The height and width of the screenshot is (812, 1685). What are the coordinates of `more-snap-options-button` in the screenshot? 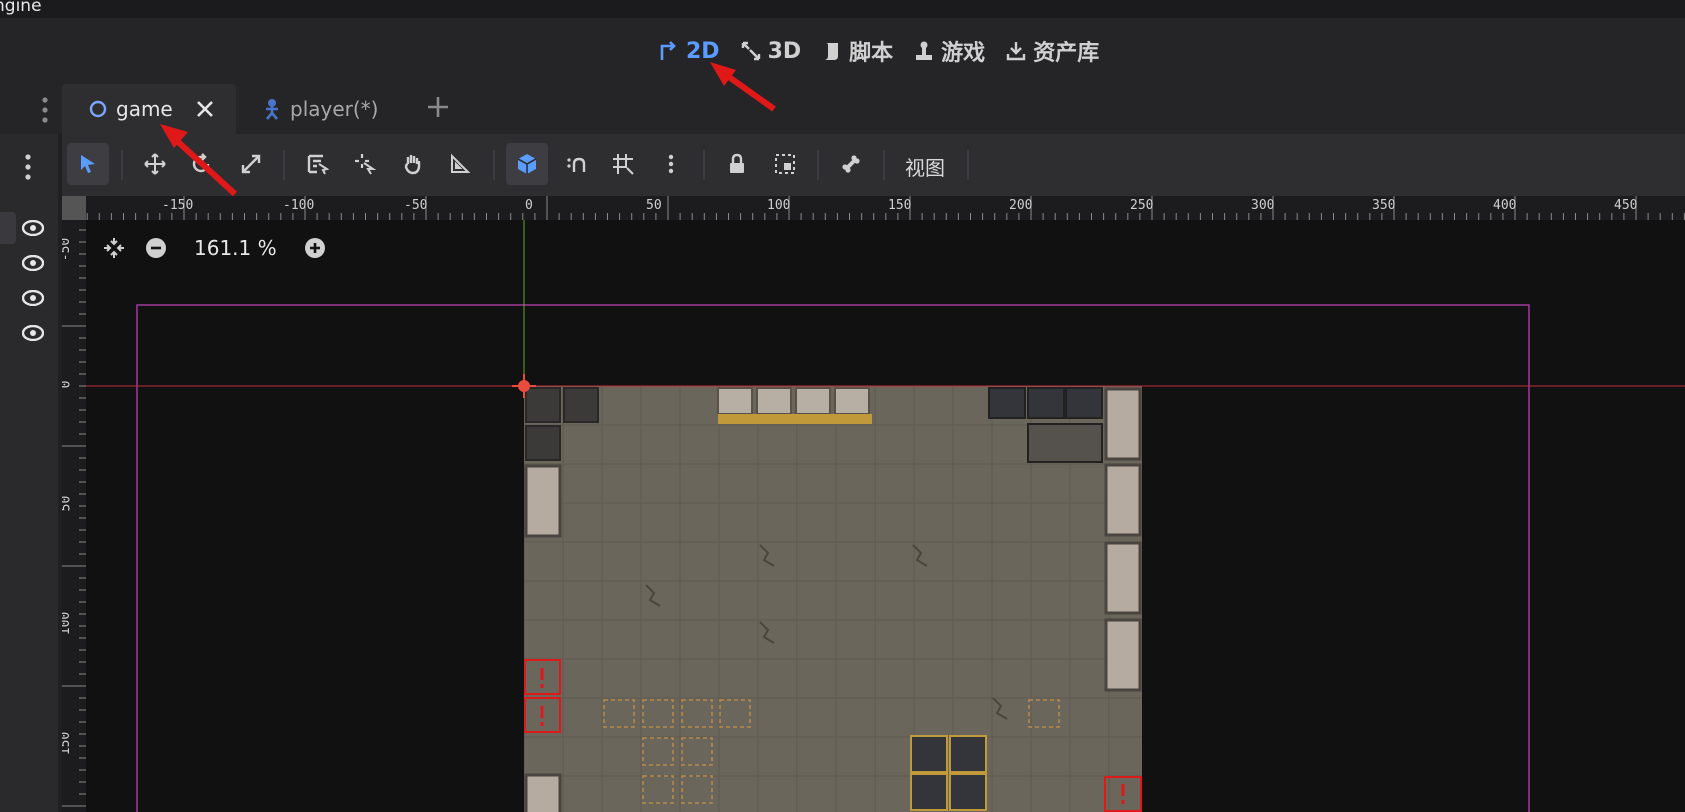 It's located at (671, 164).